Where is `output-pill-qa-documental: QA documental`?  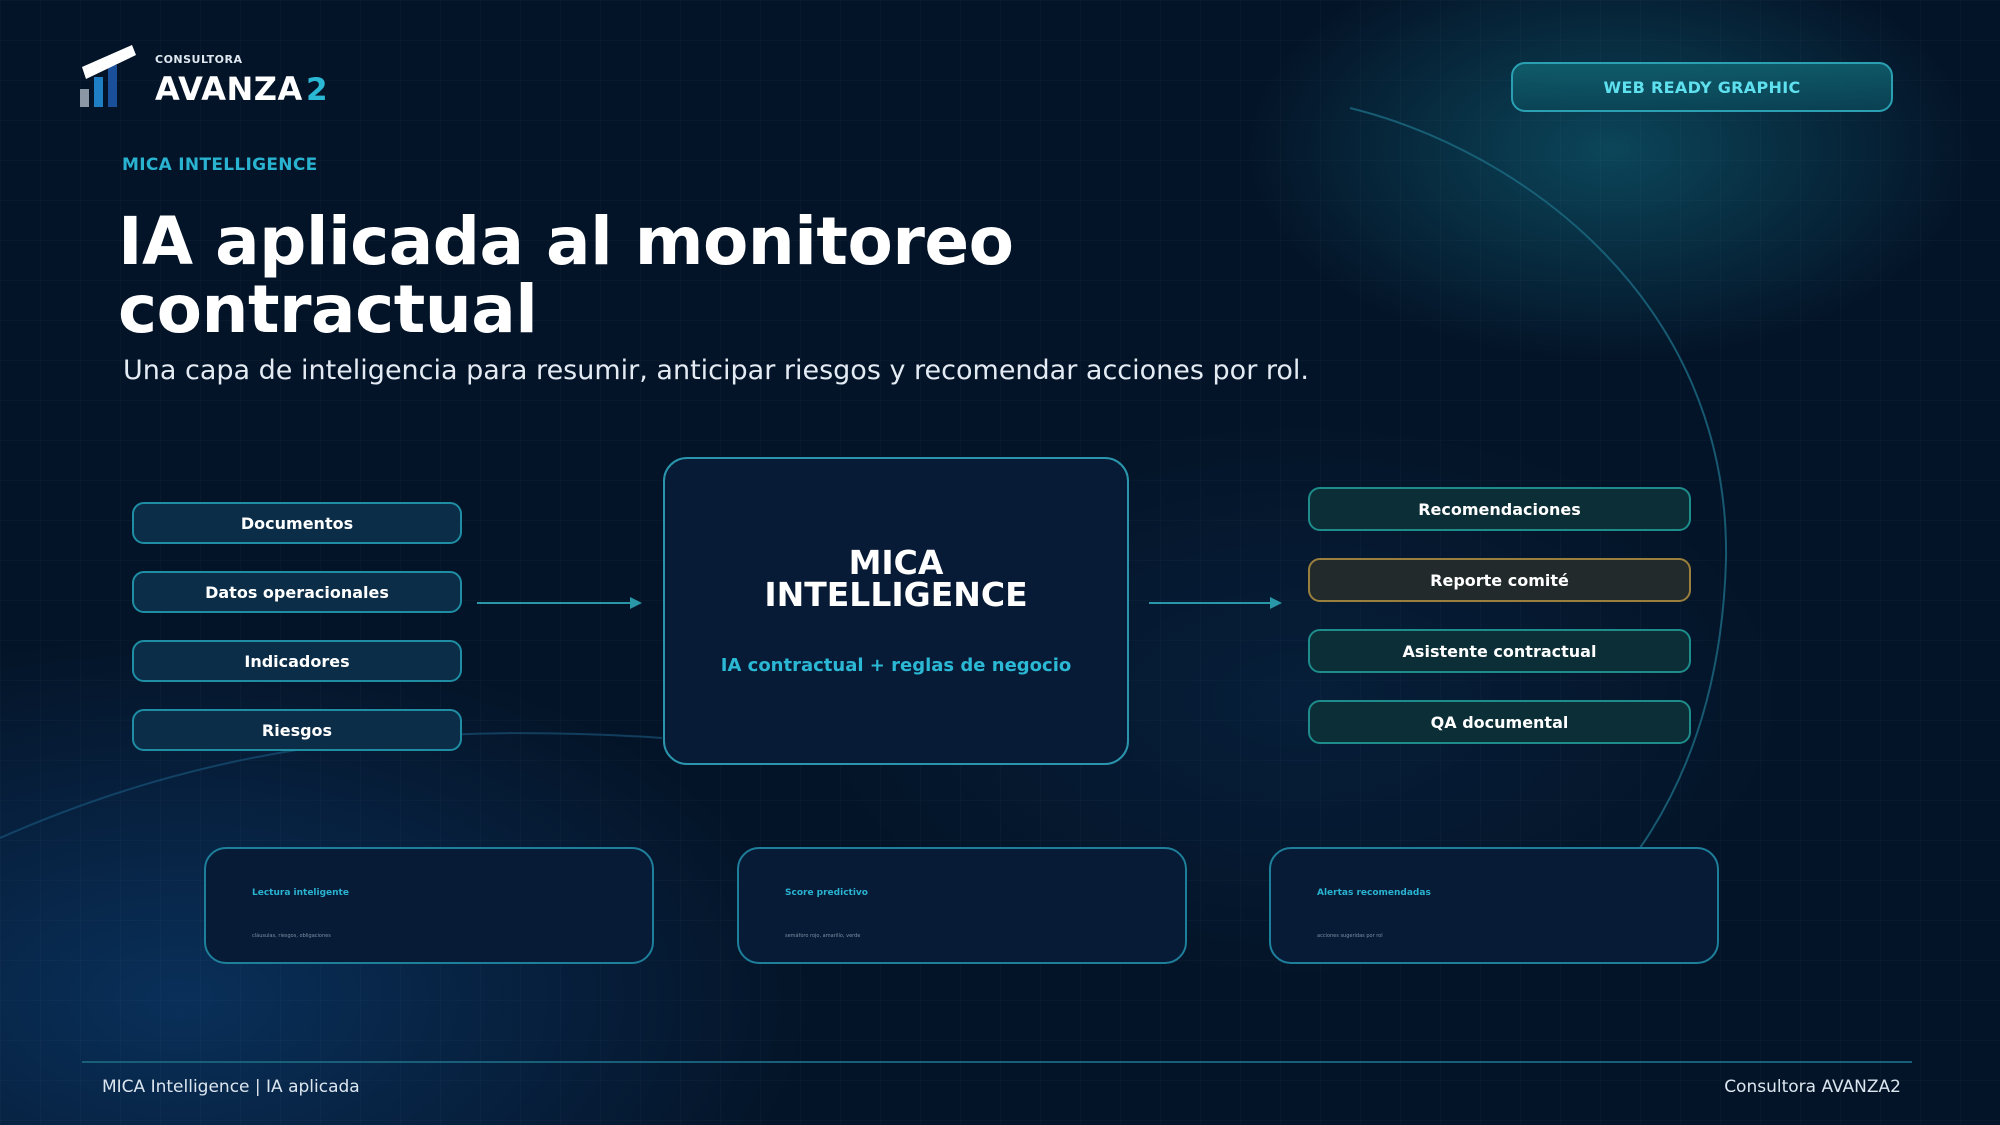
output-pill-qa-documental: QA documental is located at coordinates (1499, 722).